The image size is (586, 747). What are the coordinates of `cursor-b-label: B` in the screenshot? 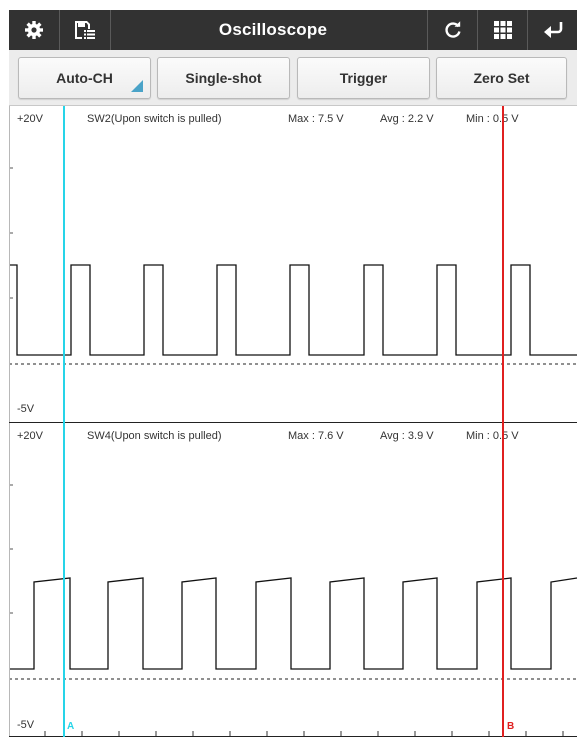 It's located at (511, 726).